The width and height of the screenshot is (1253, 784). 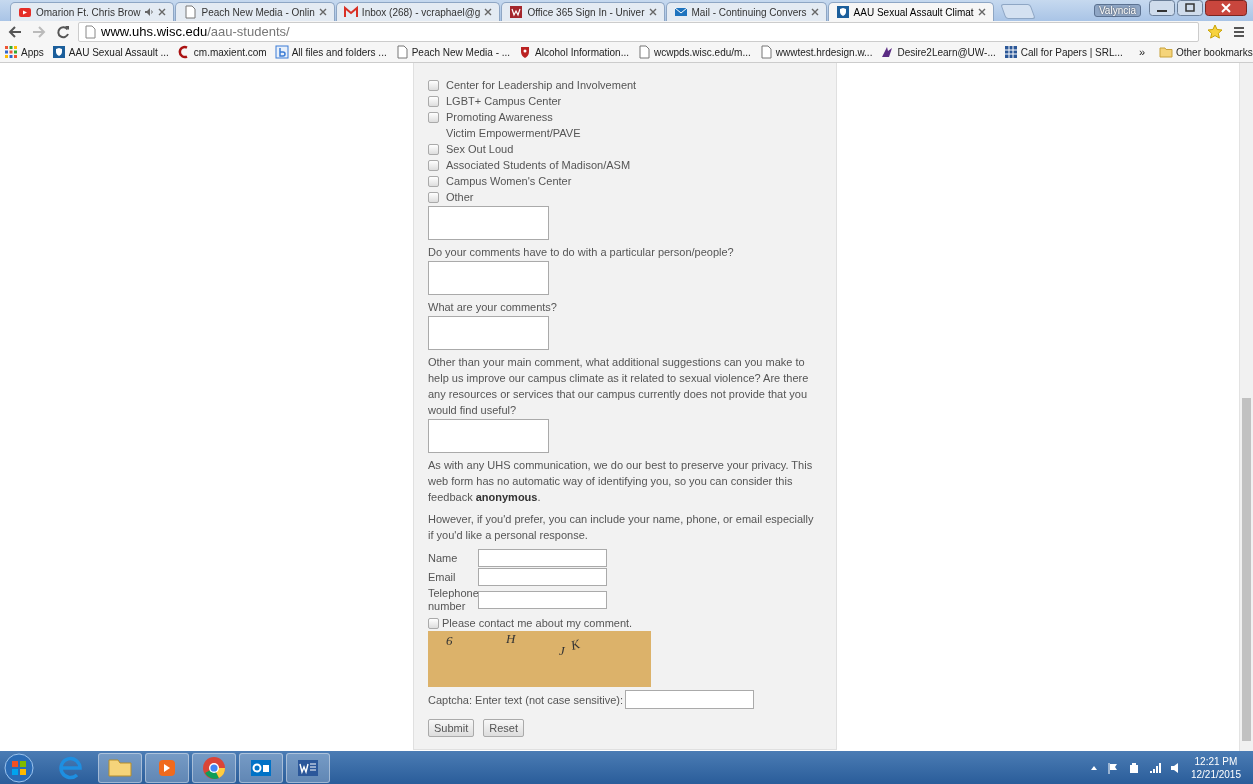 What do you see at coordinates (1215, 31) in the screenshot?
I see `star-icon` at bounding box center [1215, 31].